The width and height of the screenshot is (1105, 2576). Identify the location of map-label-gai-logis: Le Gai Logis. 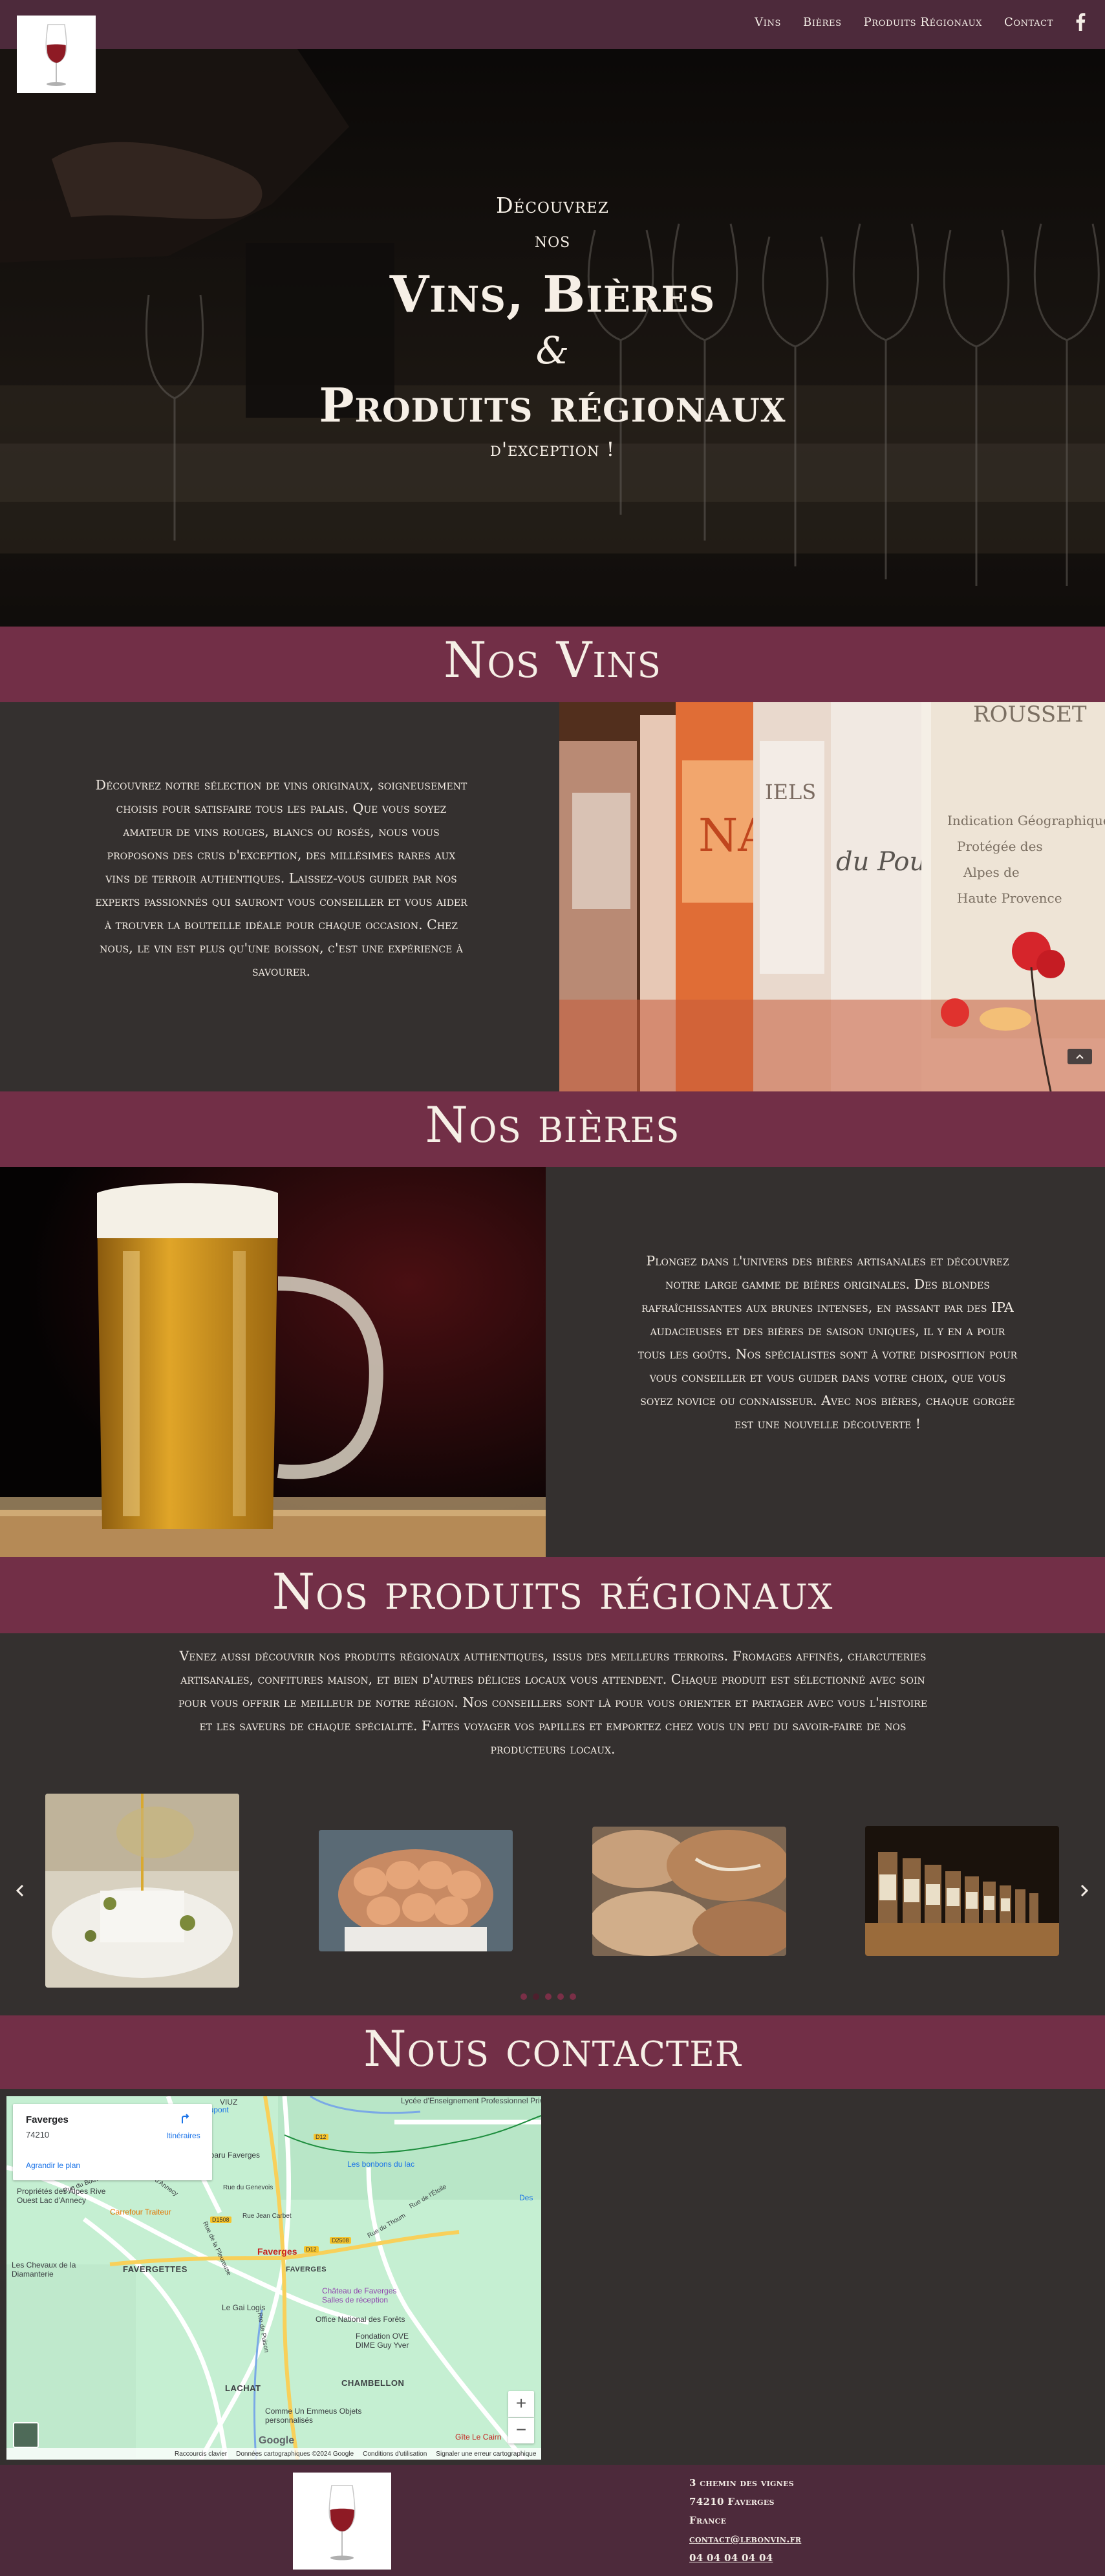
(244, 2307).